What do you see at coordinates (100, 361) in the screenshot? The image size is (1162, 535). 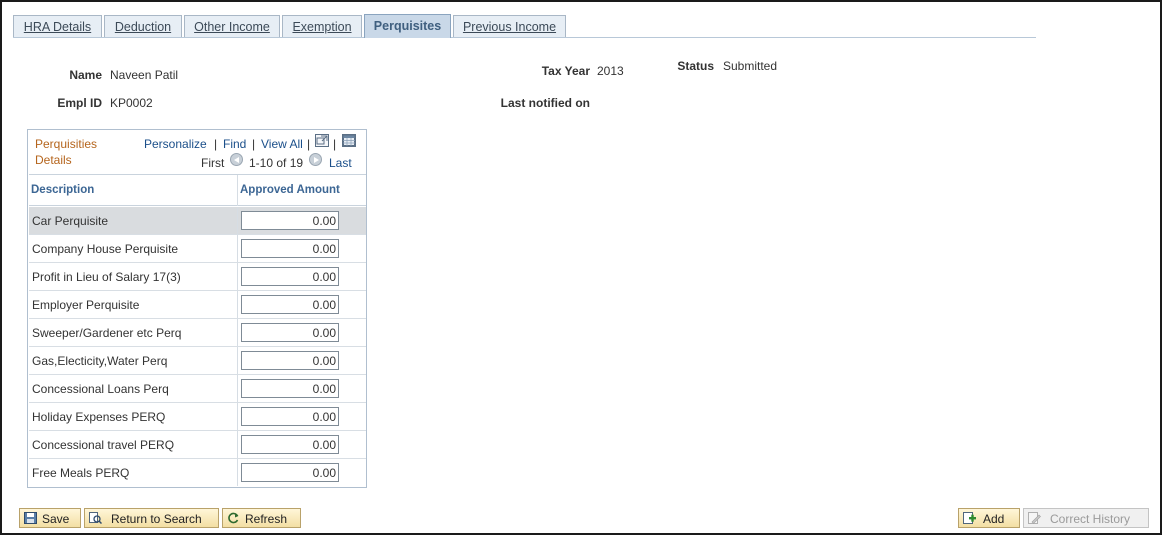 I see `row-description: Gas,Electicity,Water Perq` at bounding box center [100, 361].